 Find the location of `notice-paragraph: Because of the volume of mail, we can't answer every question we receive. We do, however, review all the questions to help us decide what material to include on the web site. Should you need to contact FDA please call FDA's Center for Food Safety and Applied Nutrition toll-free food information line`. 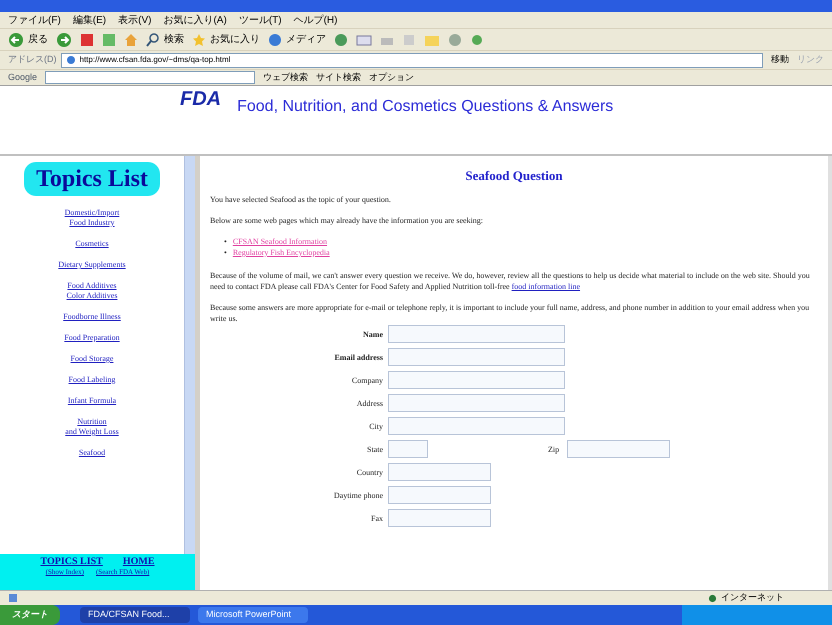

notice-paragraph: Because of the volume of mail, we can't answer every question we receive. We do, however, review all the questions to help us decide what material to include on the web site. Should you need to contact FDA please call FDA's Center for Food Safety and Applied Nutrition toll-free food information line is located at coordinates (510, 281).